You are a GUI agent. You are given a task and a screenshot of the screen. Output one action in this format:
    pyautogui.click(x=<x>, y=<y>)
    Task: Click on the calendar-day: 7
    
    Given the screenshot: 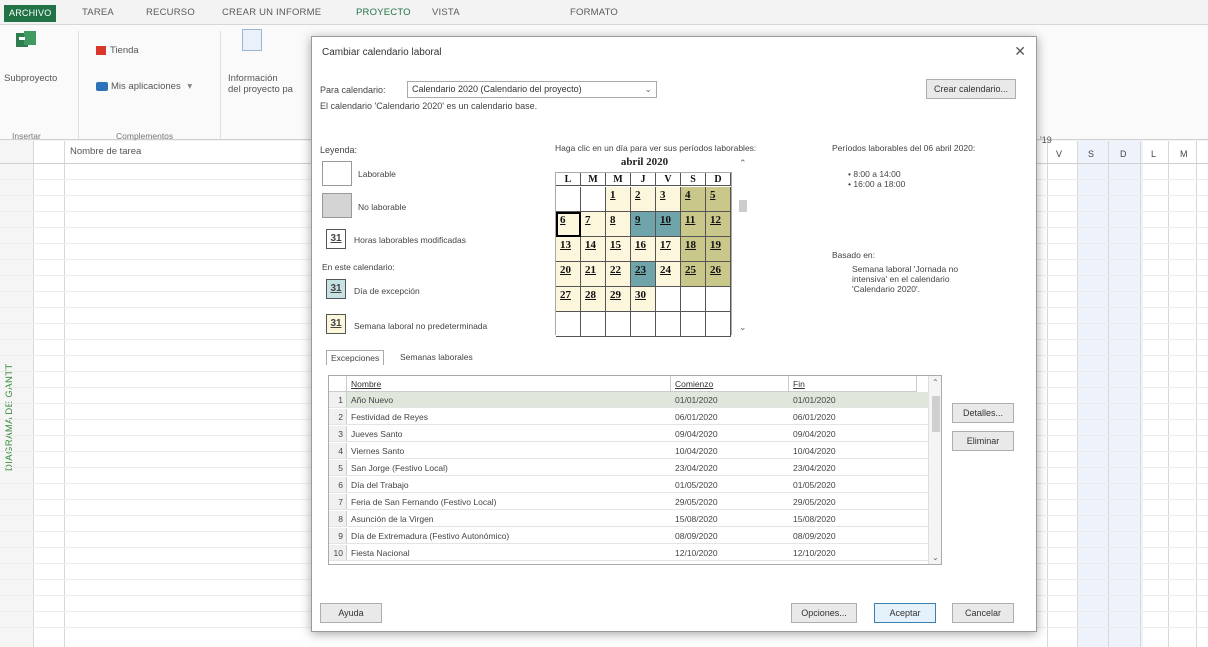 What is the action you would take?
    pyautogui.click(x=593, y=224)
    